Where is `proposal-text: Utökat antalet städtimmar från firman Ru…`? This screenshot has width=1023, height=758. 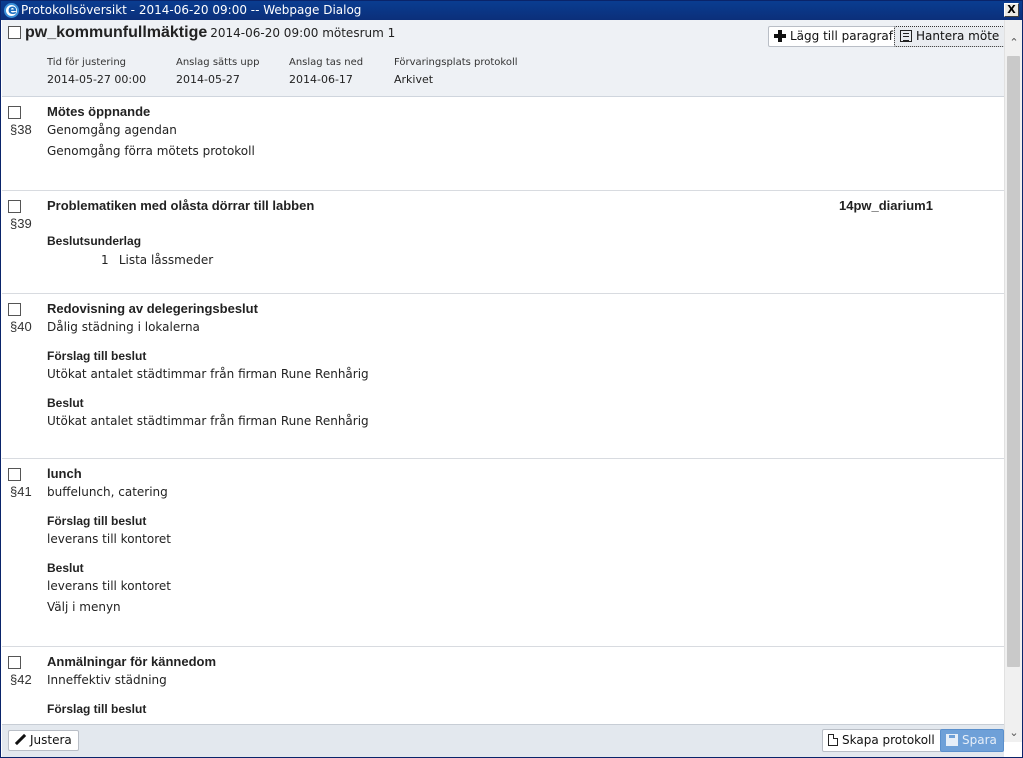 proposal-text: Utökat antalet städtimmar från firman Ru… is located at coordinates (208, 374).